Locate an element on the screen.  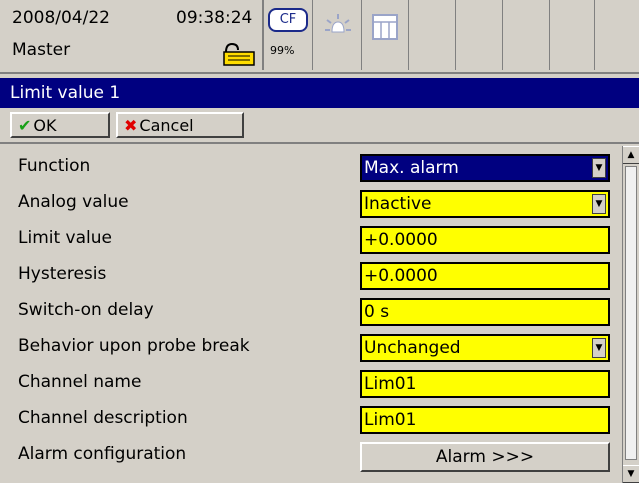
form-row-probe-break: Behavior upon probe break Unchanged ▼ is located at coordinates (310, 348).